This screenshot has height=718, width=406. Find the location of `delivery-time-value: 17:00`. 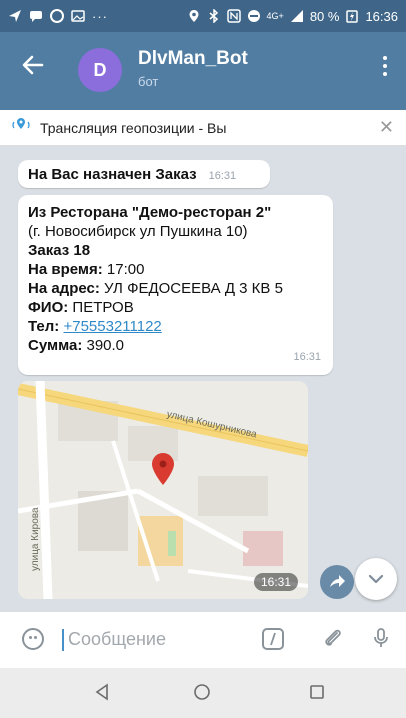

delivery-time-value: 17:00 is located at coordinates (123, 269).